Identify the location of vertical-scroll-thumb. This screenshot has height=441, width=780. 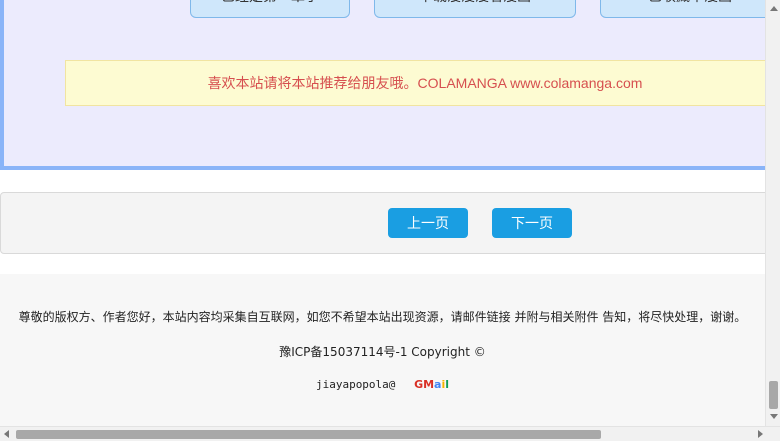
(773, 395).